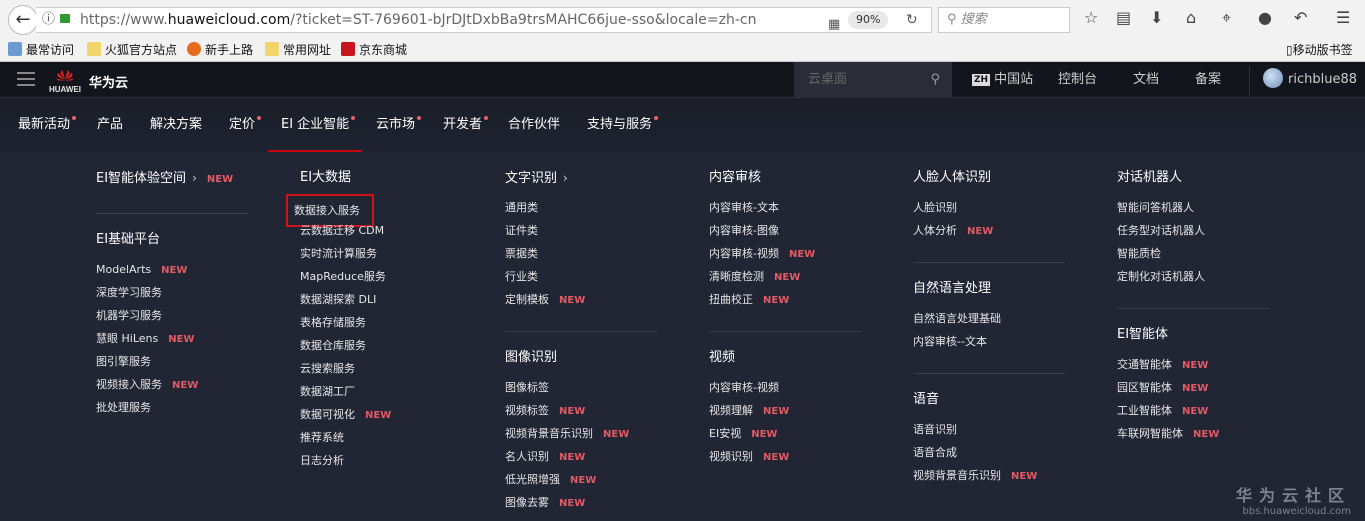 The height and width of the screenshot is (521, 1365). I want to click on search-icon: ⚲, so click(935, 80).